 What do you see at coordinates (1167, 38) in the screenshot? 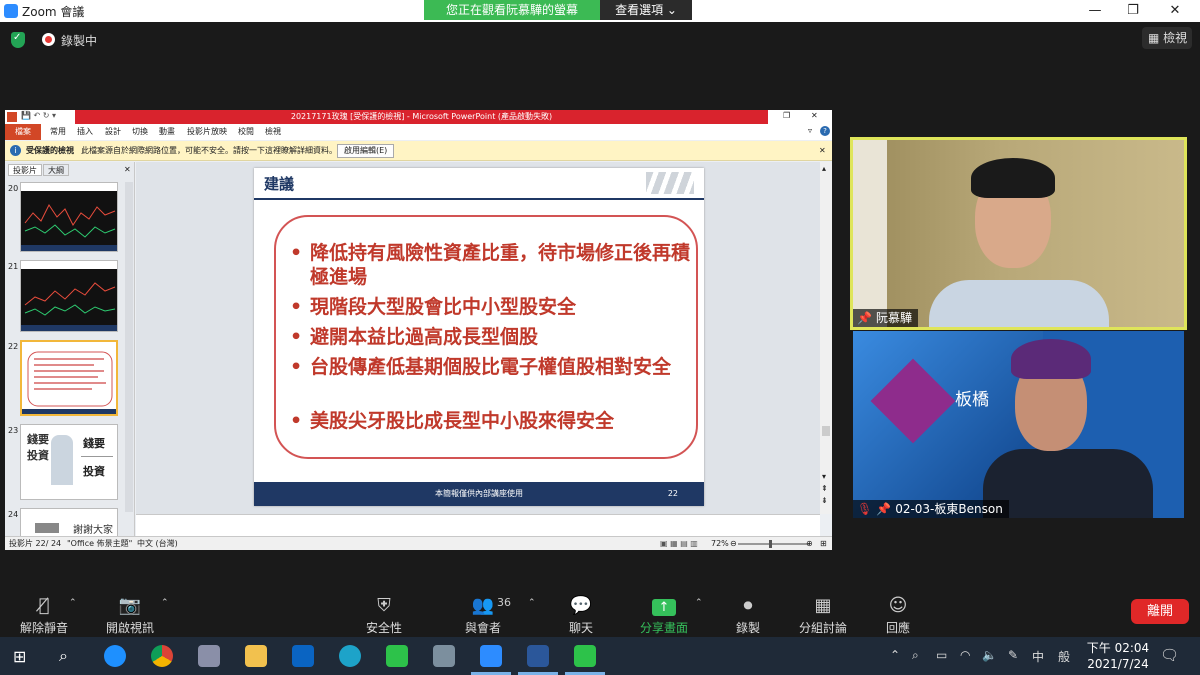
I see `view-layout-button: ▦ 檢視` at bounding box center [1167, 38].